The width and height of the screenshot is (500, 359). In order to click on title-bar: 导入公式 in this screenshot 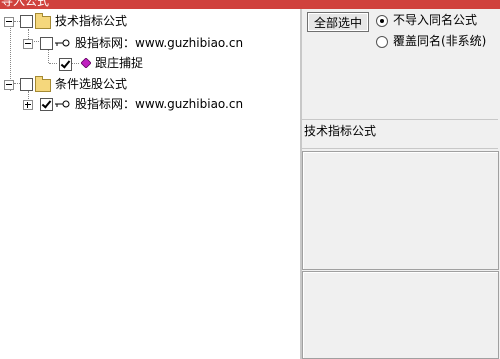, I will do `click(250, 4)`.